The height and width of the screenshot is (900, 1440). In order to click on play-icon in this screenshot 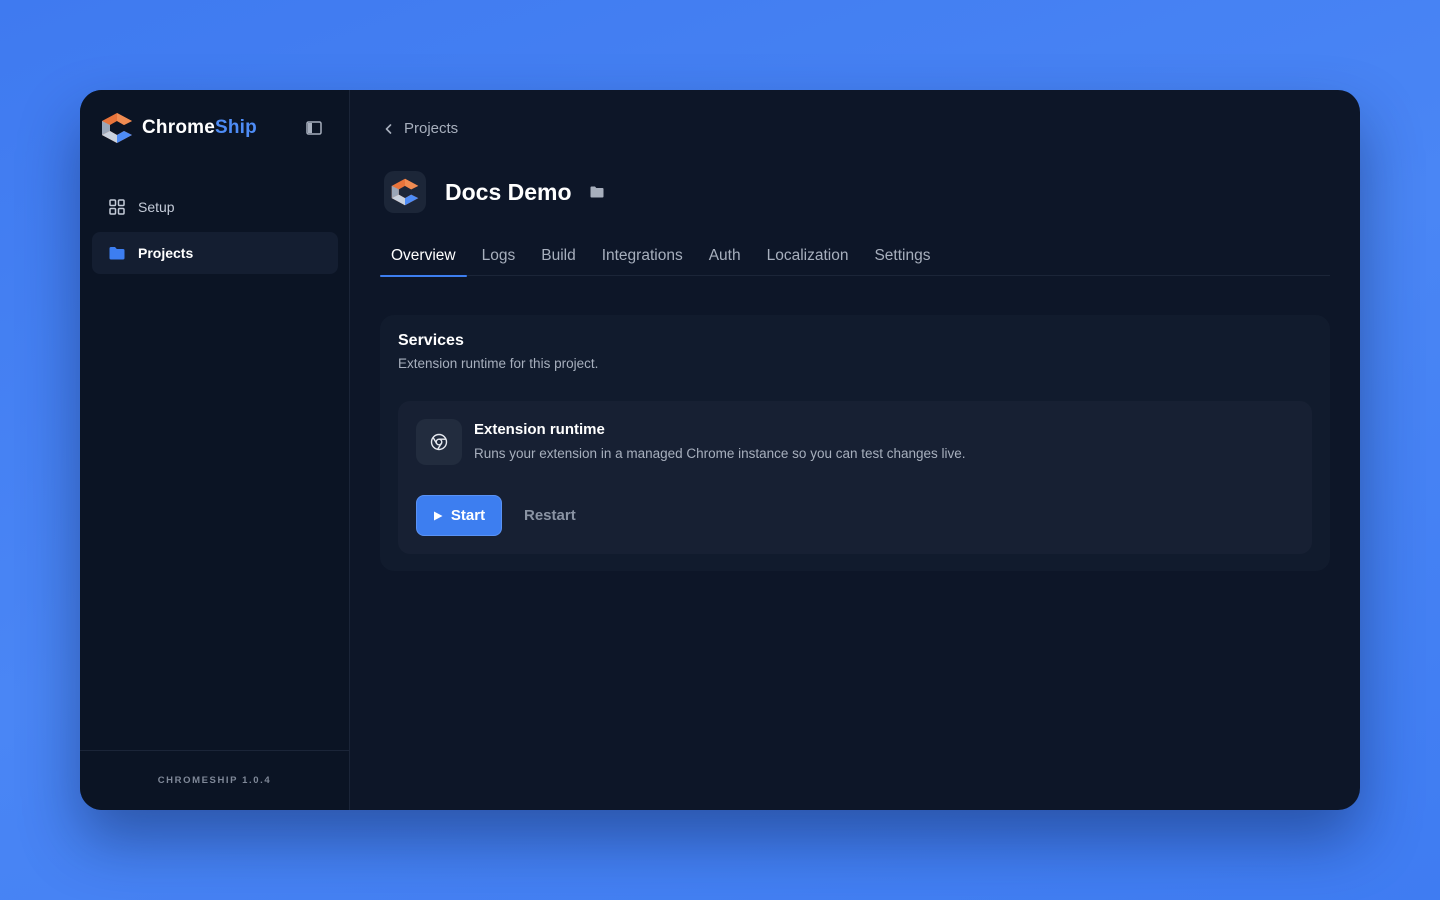, I will do `click(438, 515)`.